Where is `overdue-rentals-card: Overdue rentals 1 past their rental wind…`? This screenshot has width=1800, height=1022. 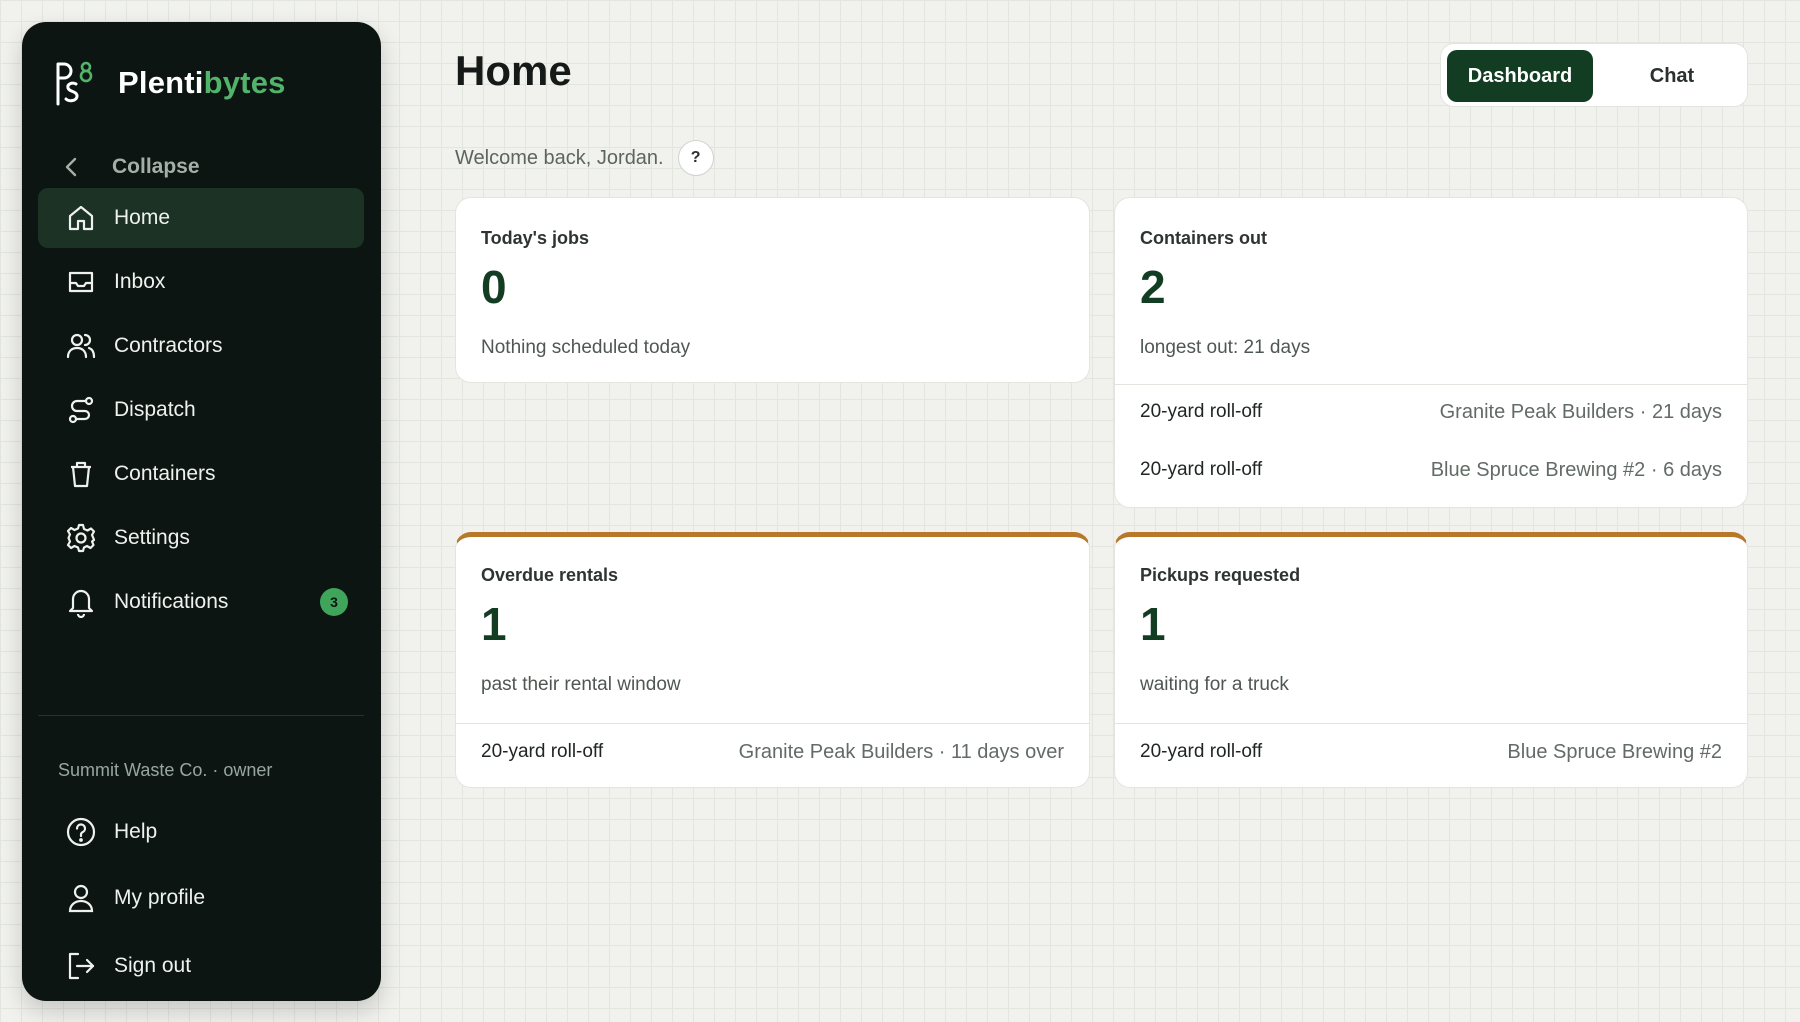
overdue-rentals-card: Overdue rentals 1 past their rental wind… is located at coordinates (772, 660).